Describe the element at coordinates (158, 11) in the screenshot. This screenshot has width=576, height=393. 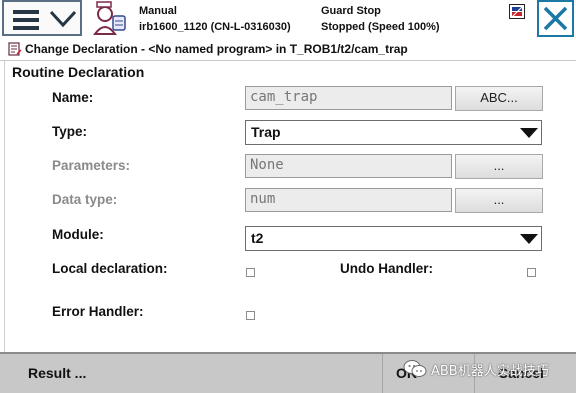
I see `operating-mode: Manual` at that location.